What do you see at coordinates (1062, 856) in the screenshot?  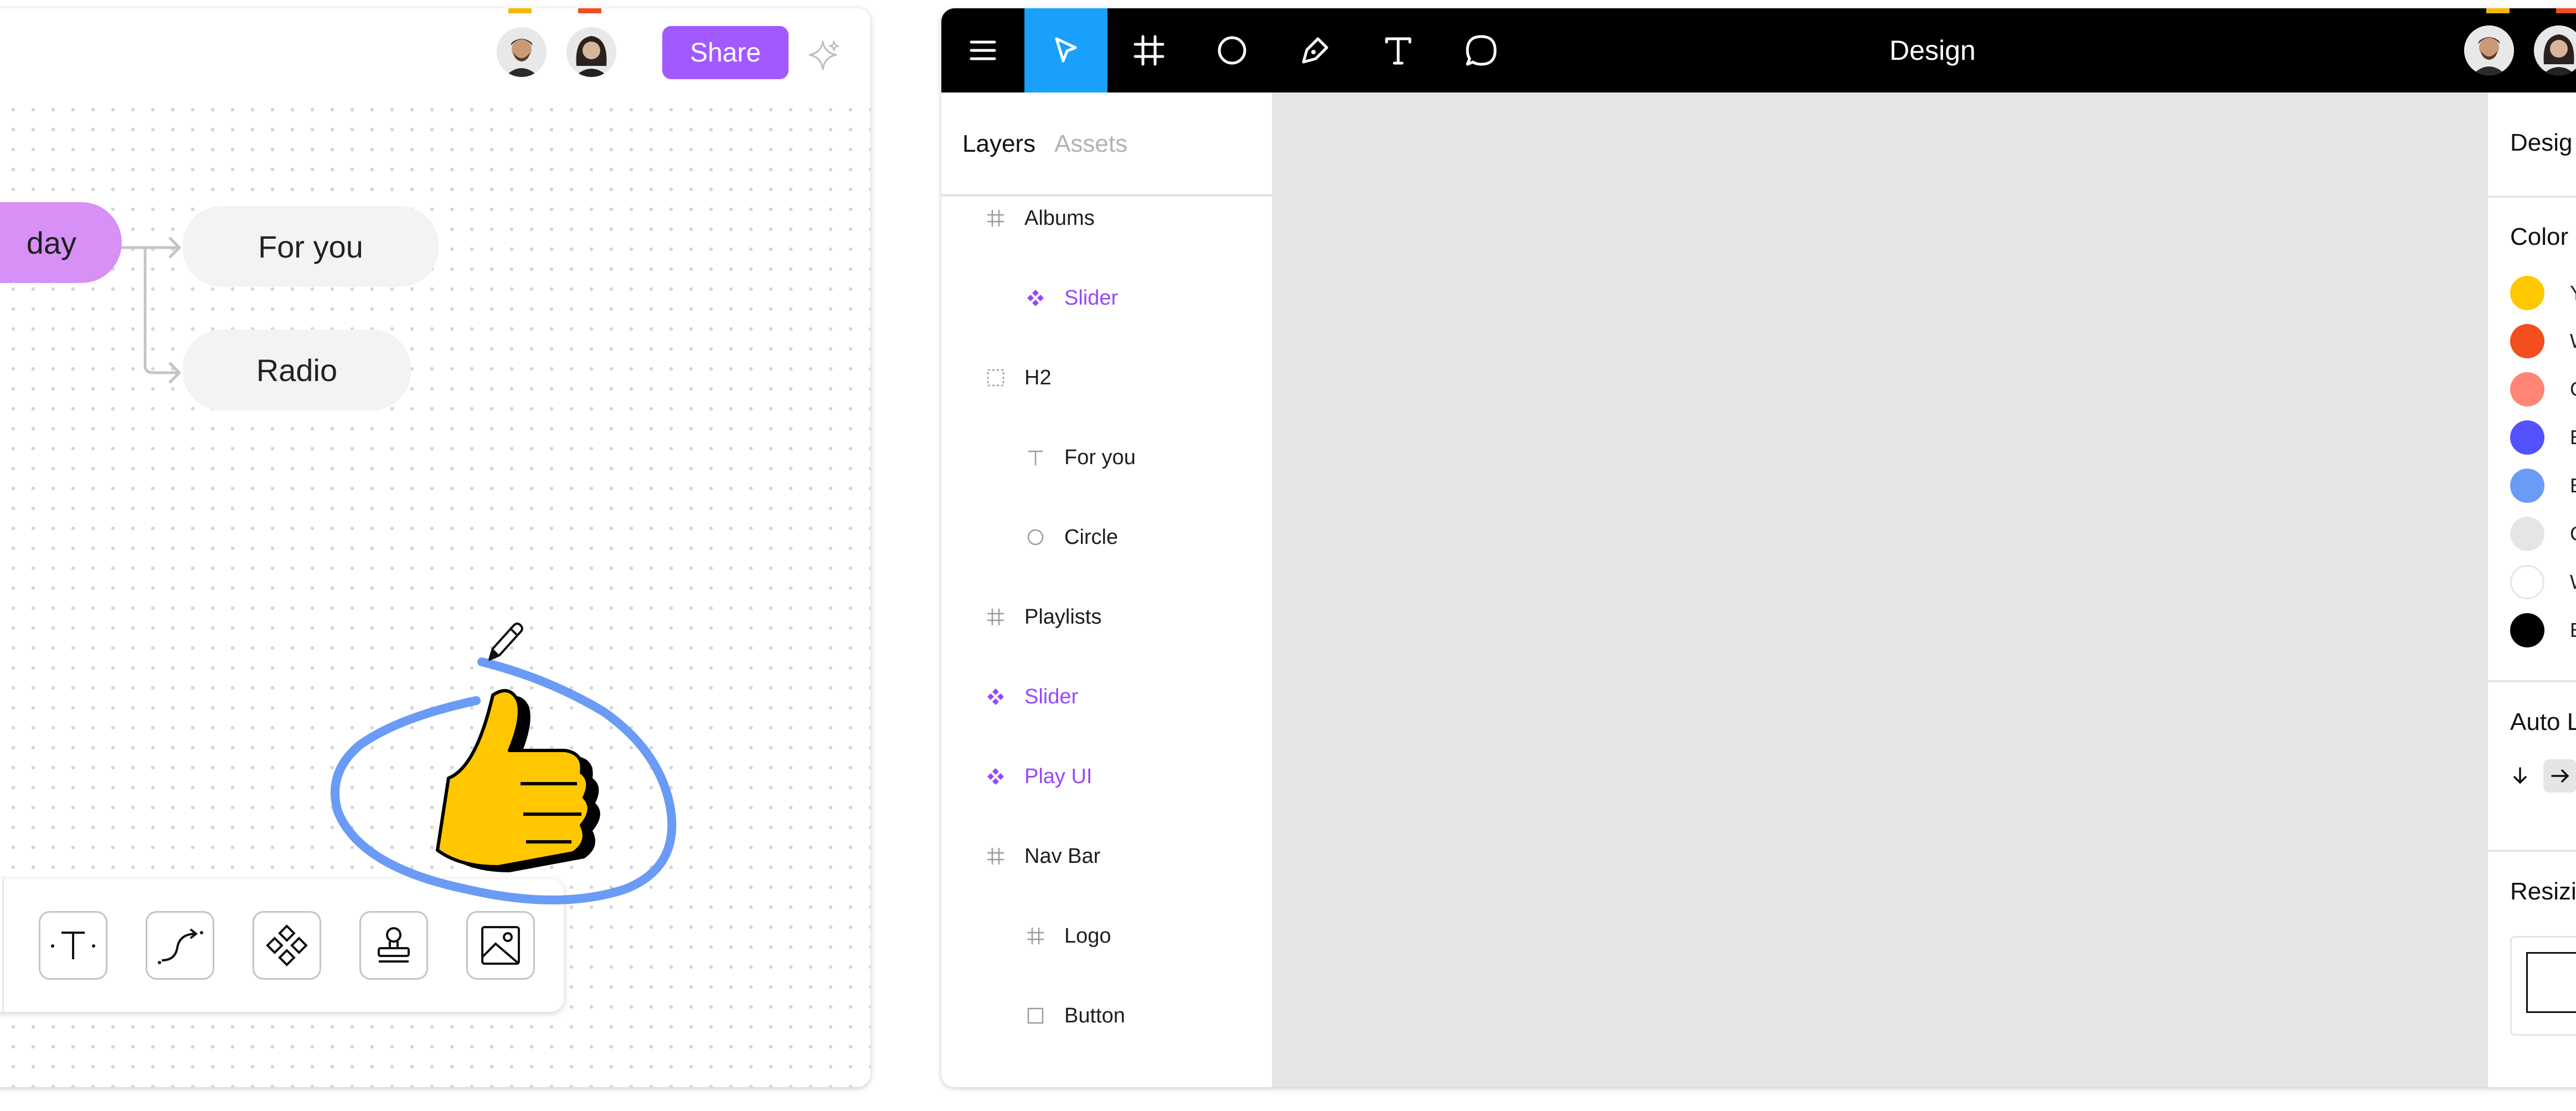 I see `layer-label: Nav Bar` at bounding box center [1062, 856].